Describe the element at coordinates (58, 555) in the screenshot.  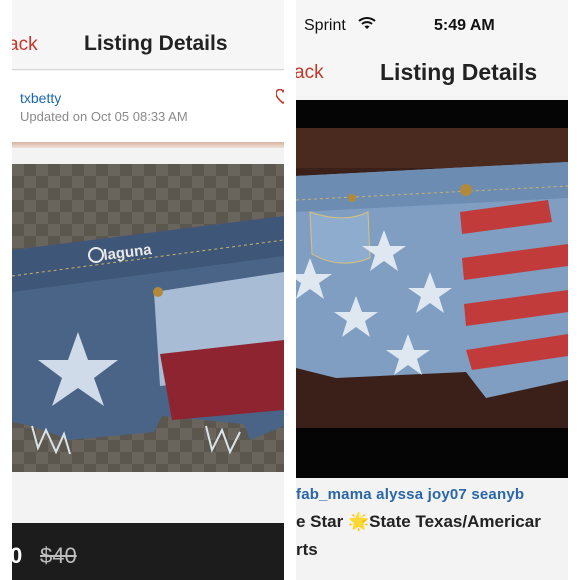
I see `original-price: $40` at that location.